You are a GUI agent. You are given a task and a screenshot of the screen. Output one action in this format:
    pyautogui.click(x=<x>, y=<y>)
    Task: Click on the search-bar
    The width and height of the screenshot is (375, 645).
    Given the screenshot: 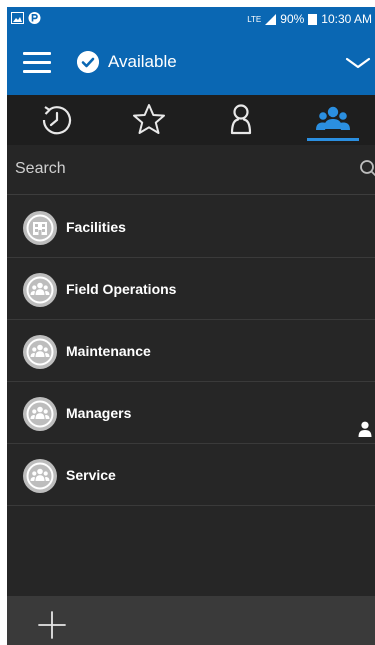 What is the action you would take?
    pyautogui.click(x=191, y=170)
    